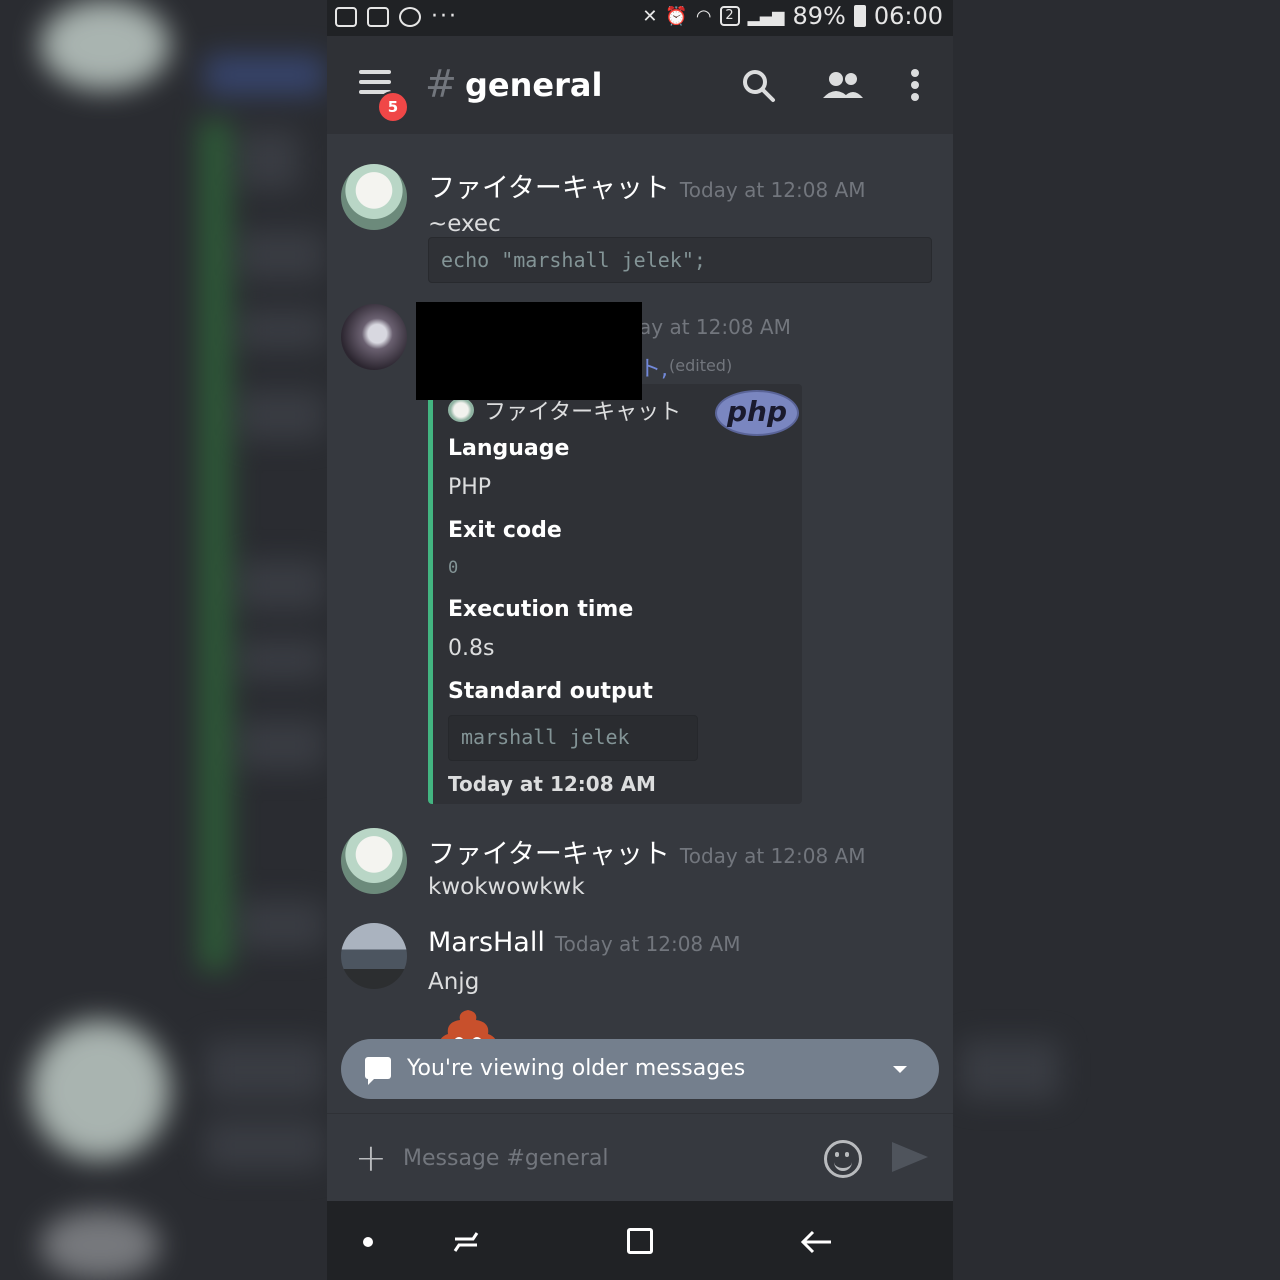 This screenshot has width=1280, height=1280. Describe the element at coordinates (215, 545) in the screenshot. I see `blurred-embed-bar` at that location.